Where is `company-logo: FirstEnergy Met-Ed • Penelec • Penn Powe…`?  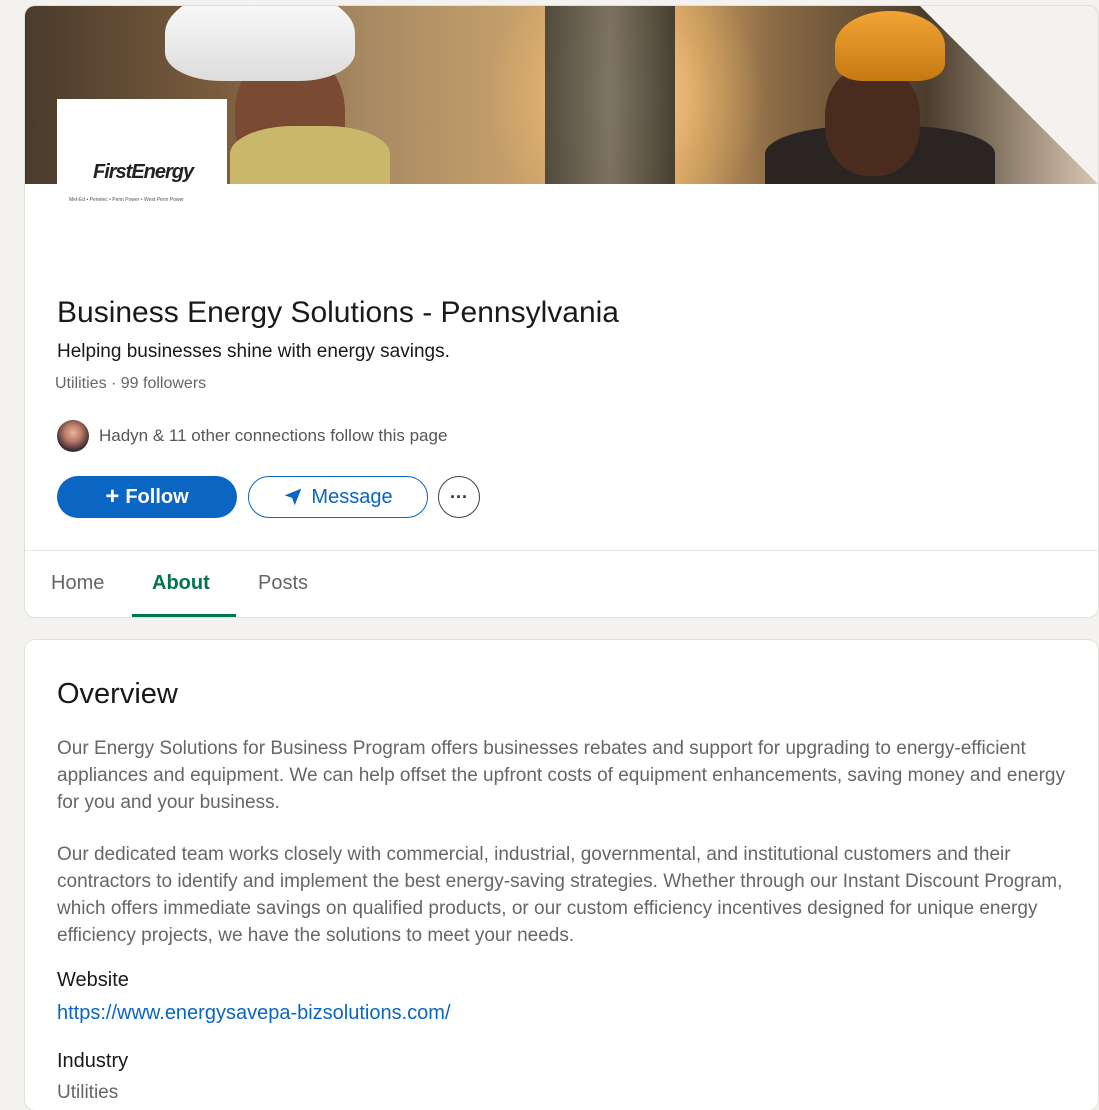 company-logo: FirstEnergy Met-Ed • Penelec • Penn Powe… is located at coordinates (142, 158).